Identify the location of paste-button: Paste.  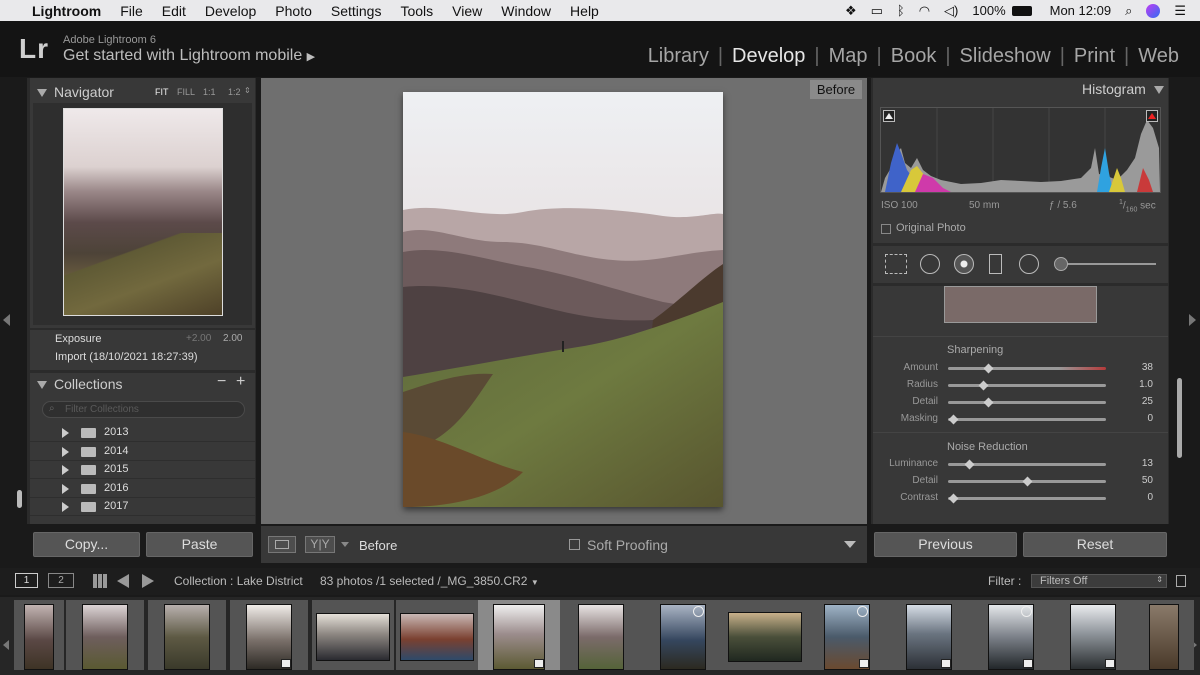
(199, 544).